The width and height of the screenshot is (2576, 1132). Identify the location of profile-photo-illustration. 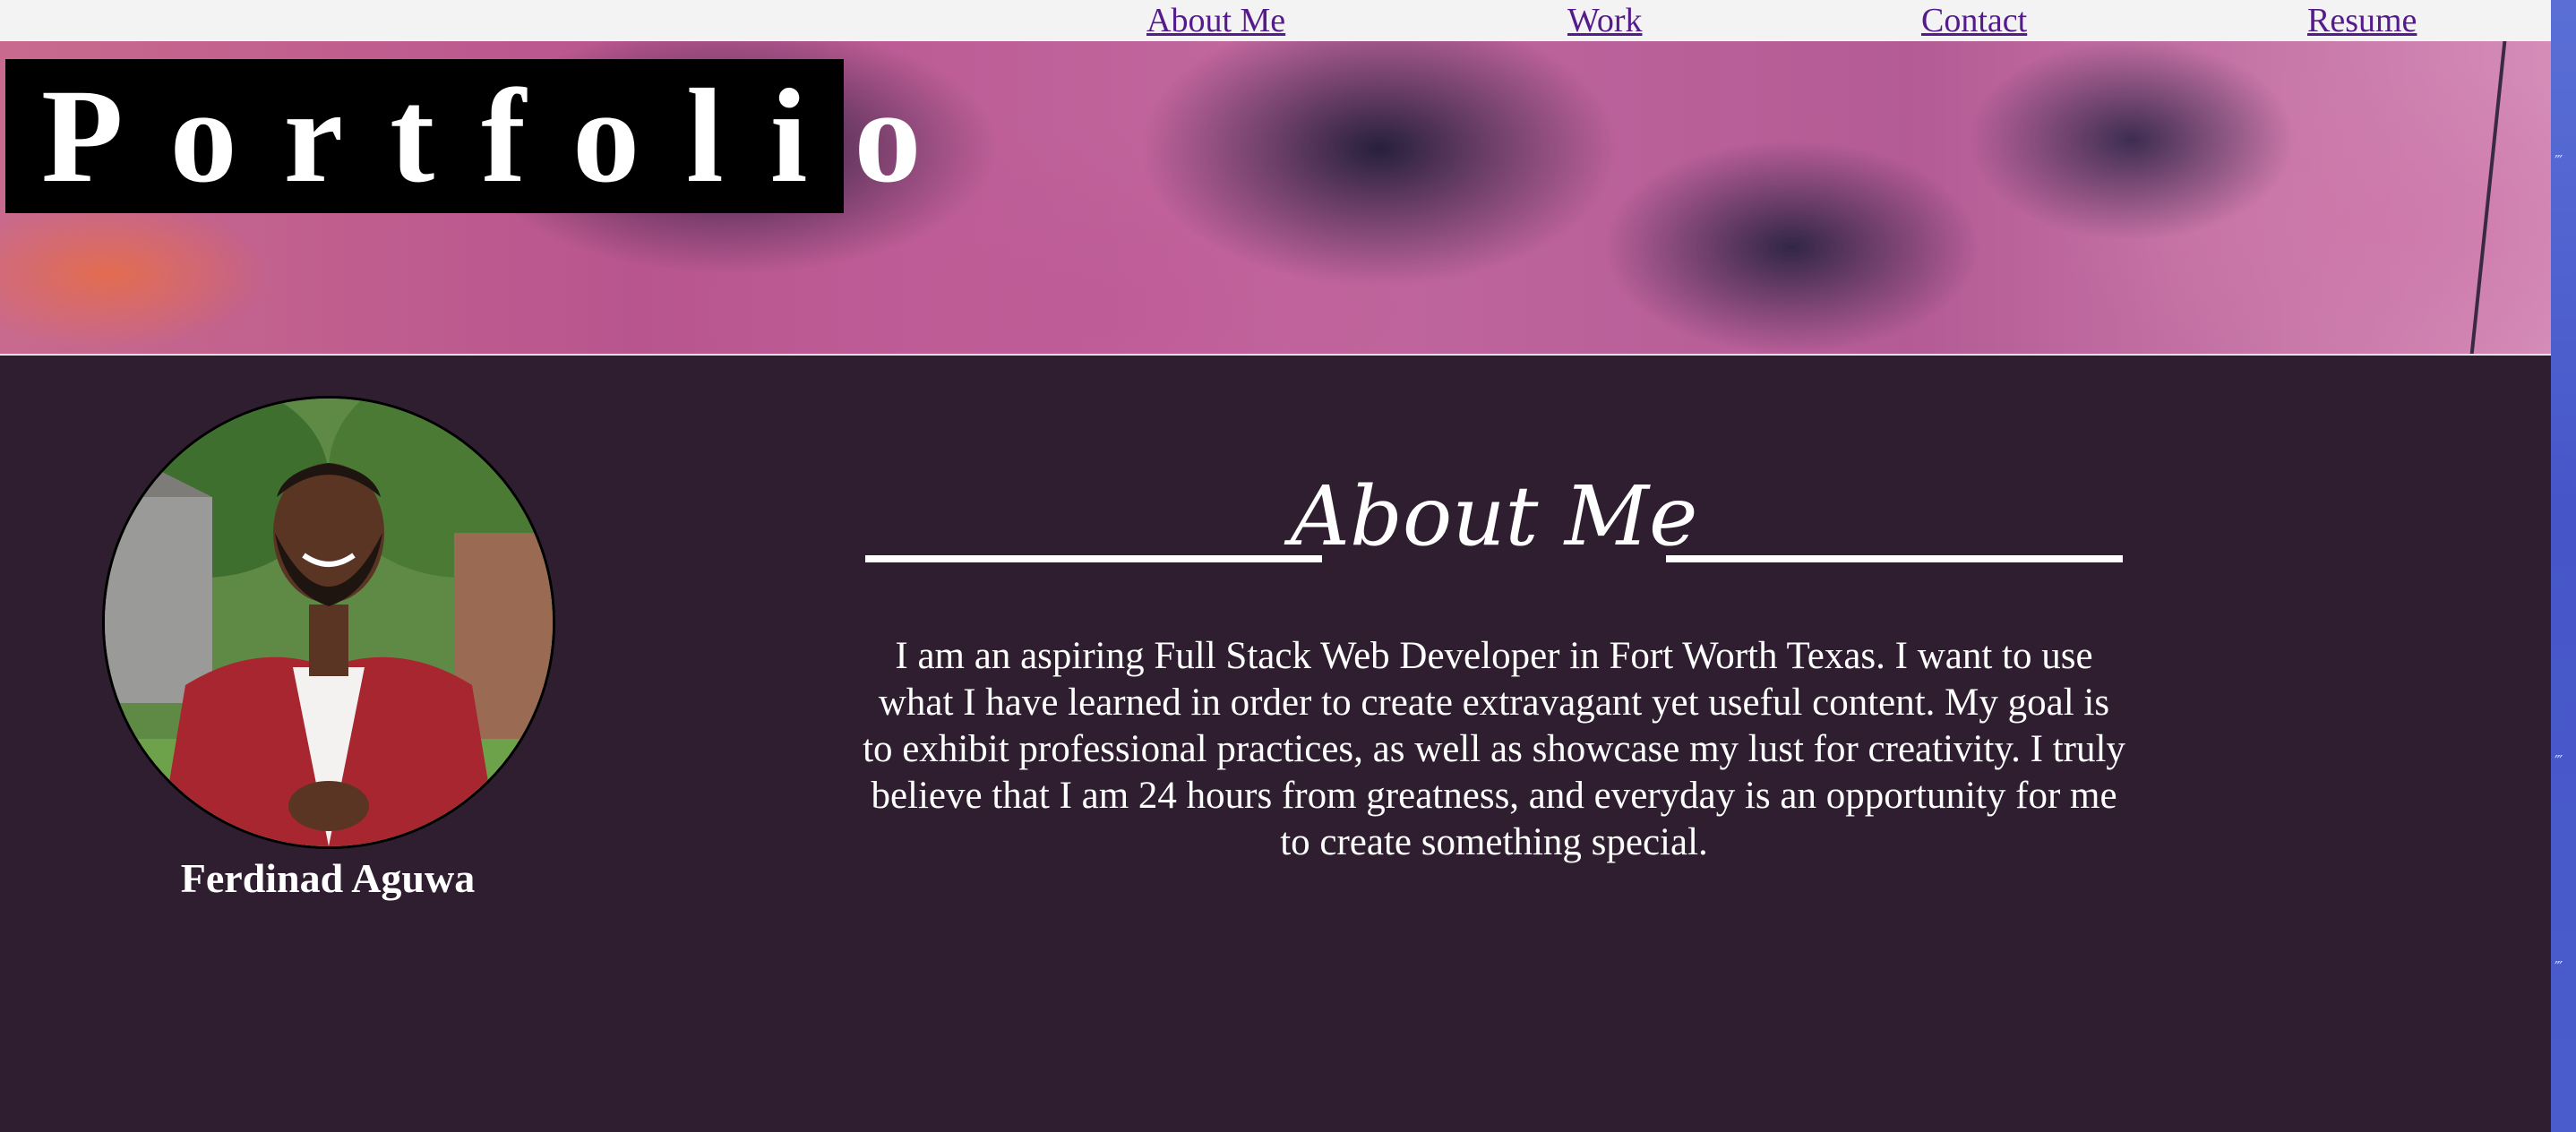
(329, 622).